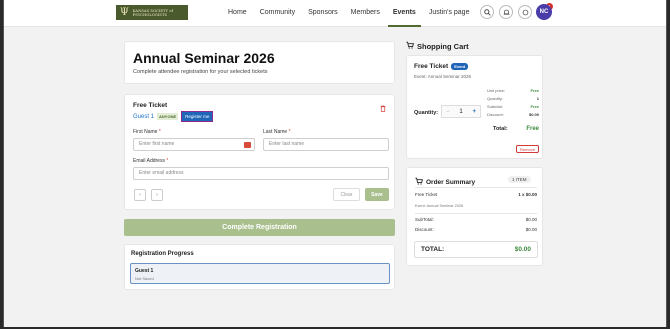  What do you see at coordinates (237, 13) in the screenshot?
I see `nav-link-home: Home` at bounding box center [237, 13].